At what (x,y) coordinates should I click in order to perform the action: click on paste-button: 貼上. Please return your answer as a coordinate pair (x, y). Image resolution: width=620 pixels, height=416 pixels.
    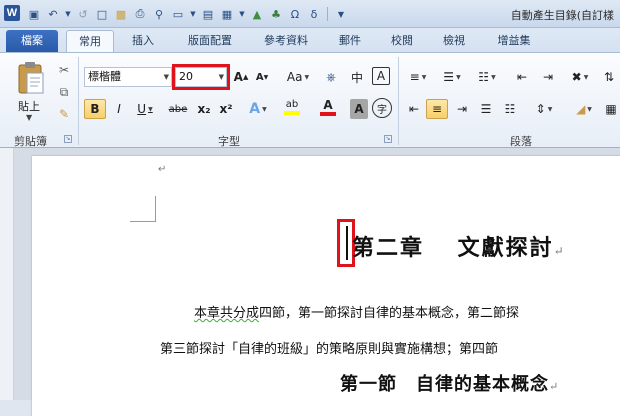
    Looking at the image, I should click on (29, 106).